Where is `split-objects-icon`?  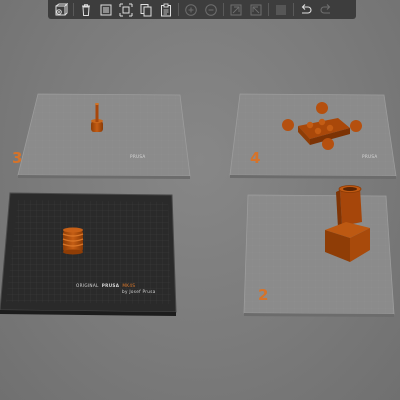 split-objects-icon is located at coordinates (236, 9).